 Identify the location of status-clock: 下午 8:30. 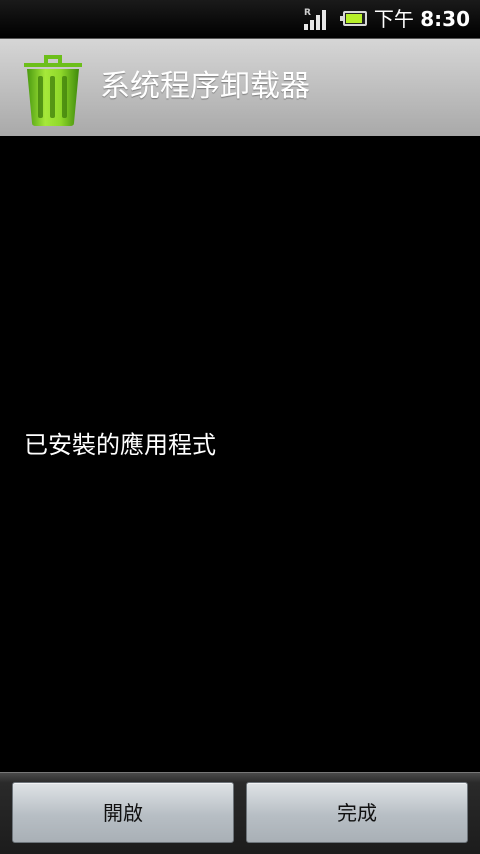
(422, 19).